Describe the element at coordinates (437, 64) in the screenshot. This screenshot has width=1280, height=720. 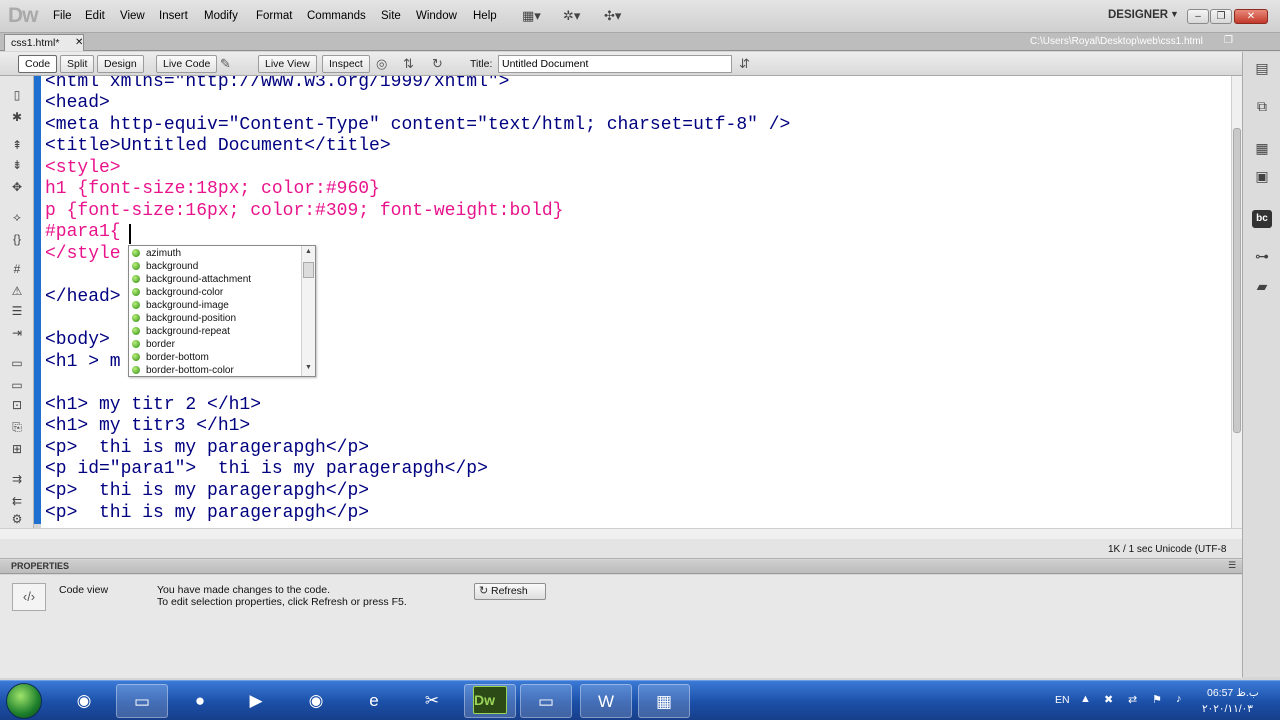
I see `refresh-icon: ↻` at that location.